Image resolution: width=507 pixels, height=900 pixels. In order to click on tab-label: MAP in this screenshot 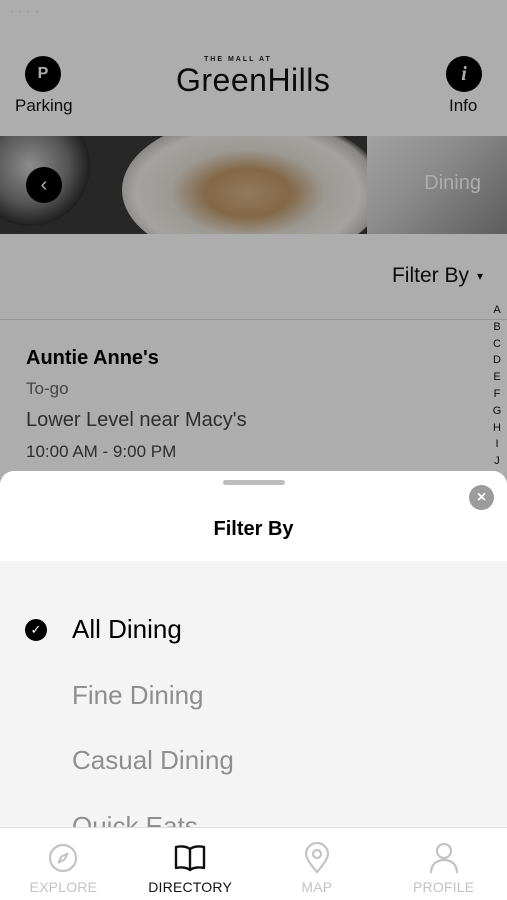, I will do `click(317, 887)`.